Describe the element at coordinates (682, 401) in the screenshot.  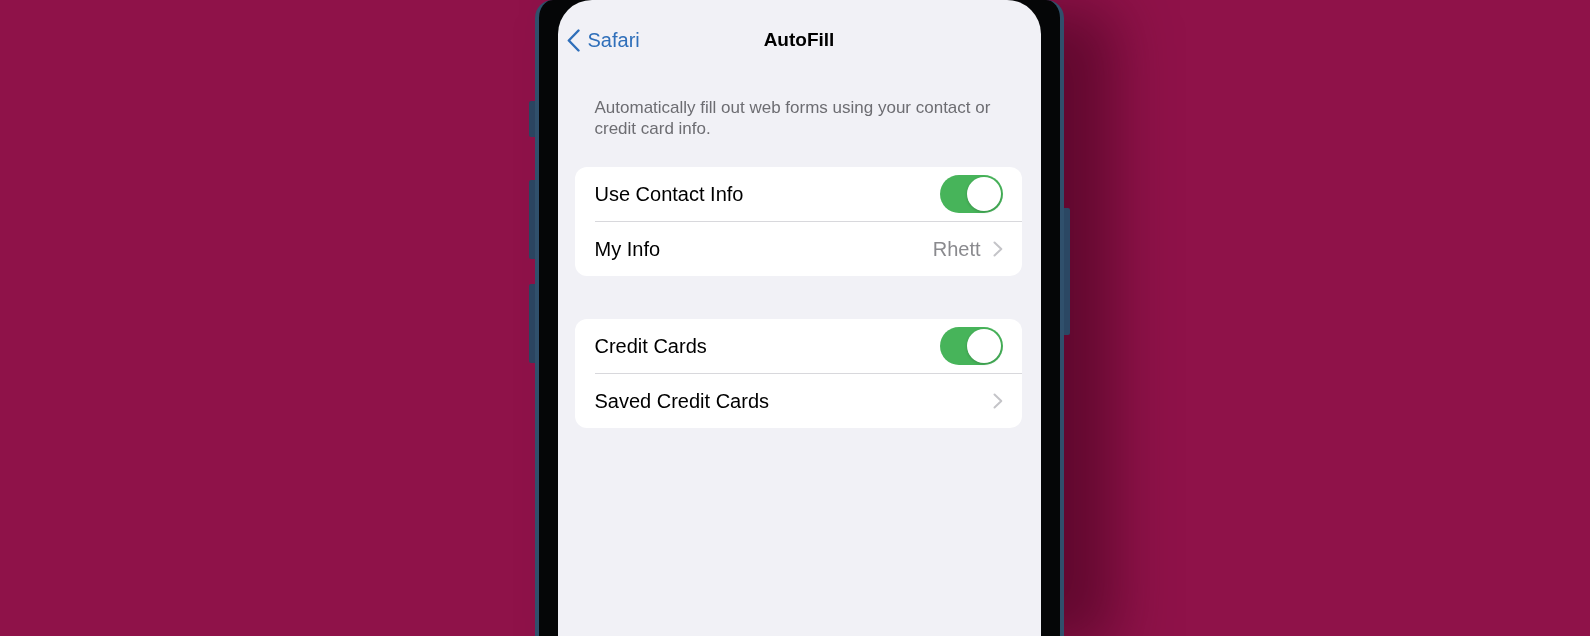
I see `row-label: Saved Credit Cards` at that location.